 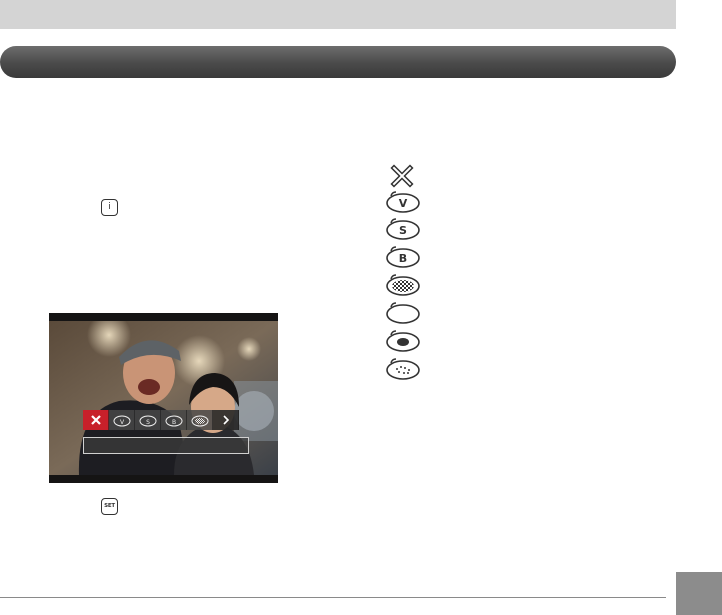 I want to click on spot-icon, so click(x=402, y=341).